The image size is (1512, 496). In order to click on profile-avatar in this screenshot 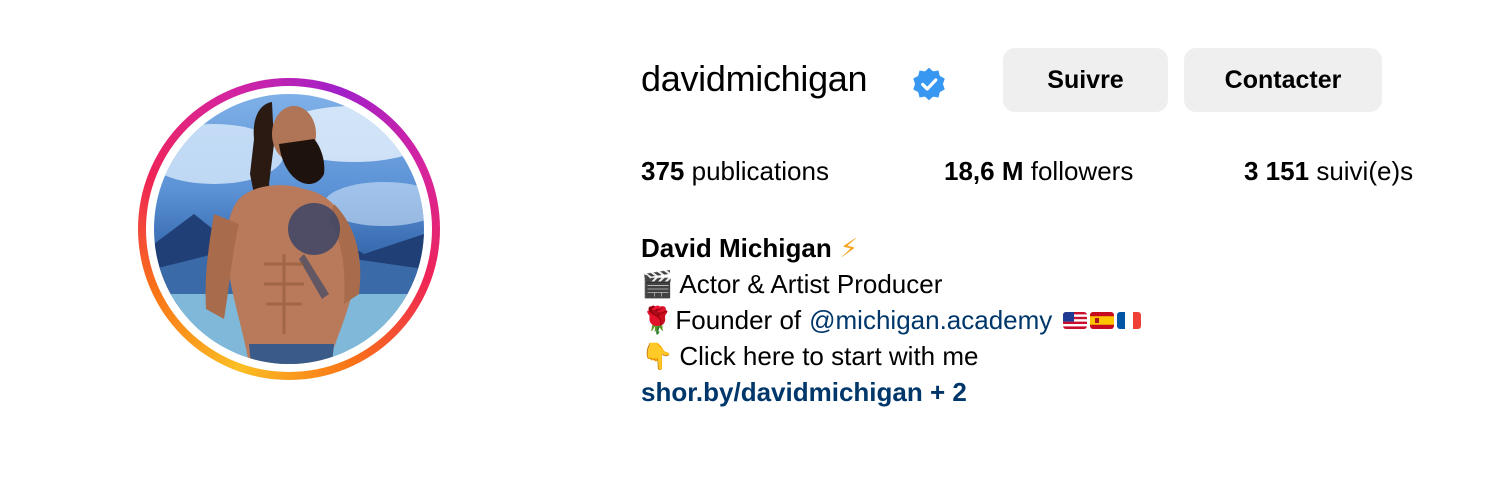, I will do `click(289, 229)`.